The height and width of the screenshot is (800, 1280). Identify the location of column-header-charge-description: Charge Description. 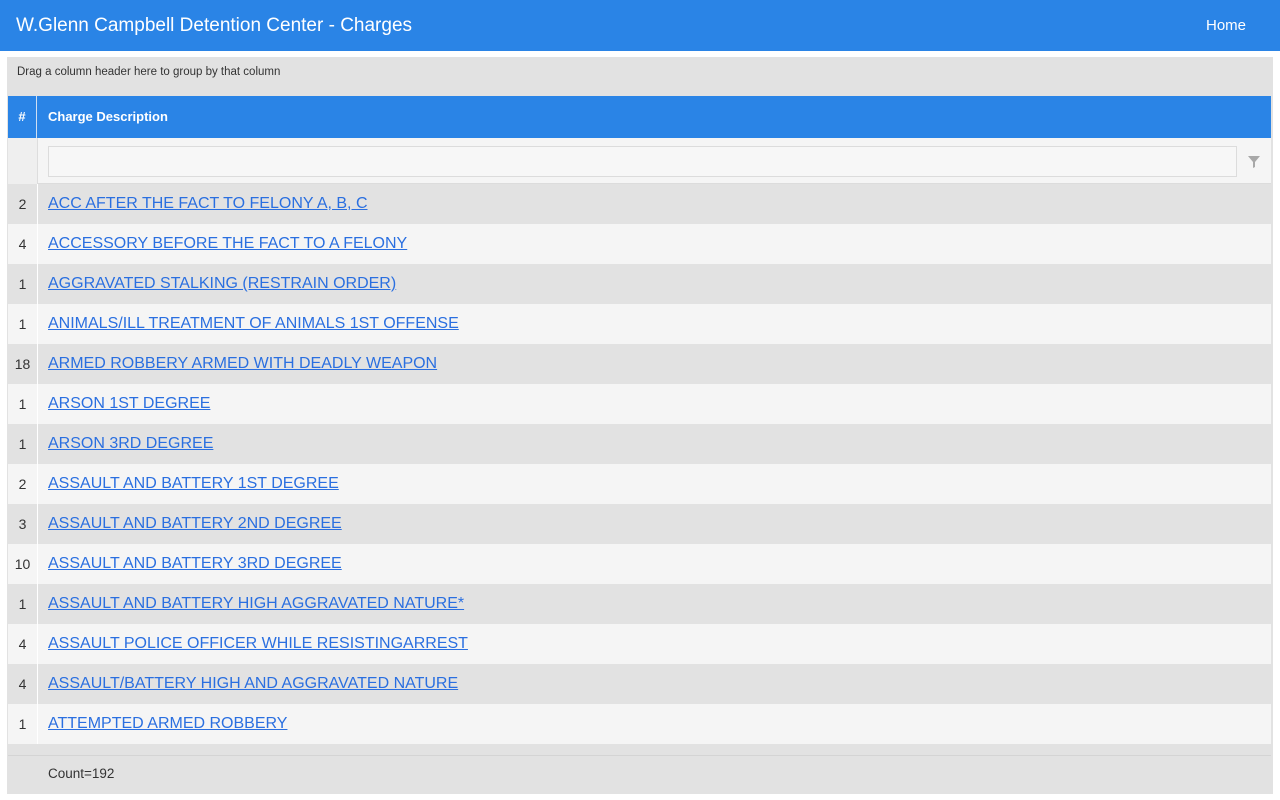
(108, 117).